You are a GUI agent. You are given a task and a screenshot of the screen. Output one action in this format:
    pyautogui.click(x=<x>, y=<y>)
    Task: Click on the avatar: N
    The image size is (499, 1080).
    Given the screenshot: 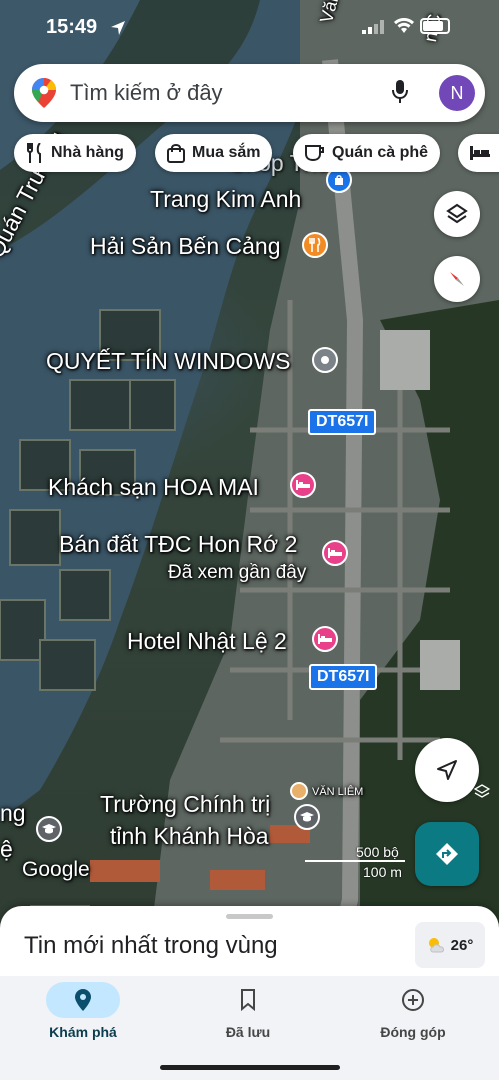 What is the action you would take?
    pyautogui.click(x=457, y=93)
    